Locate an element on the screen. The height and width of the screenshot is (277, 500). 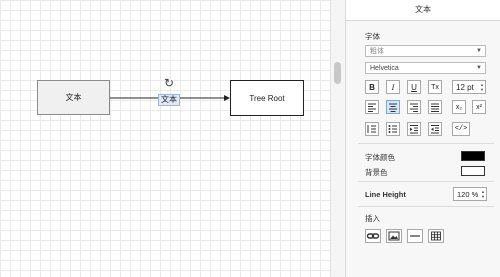
ordered-list-button is located at coordinates (372, 129).